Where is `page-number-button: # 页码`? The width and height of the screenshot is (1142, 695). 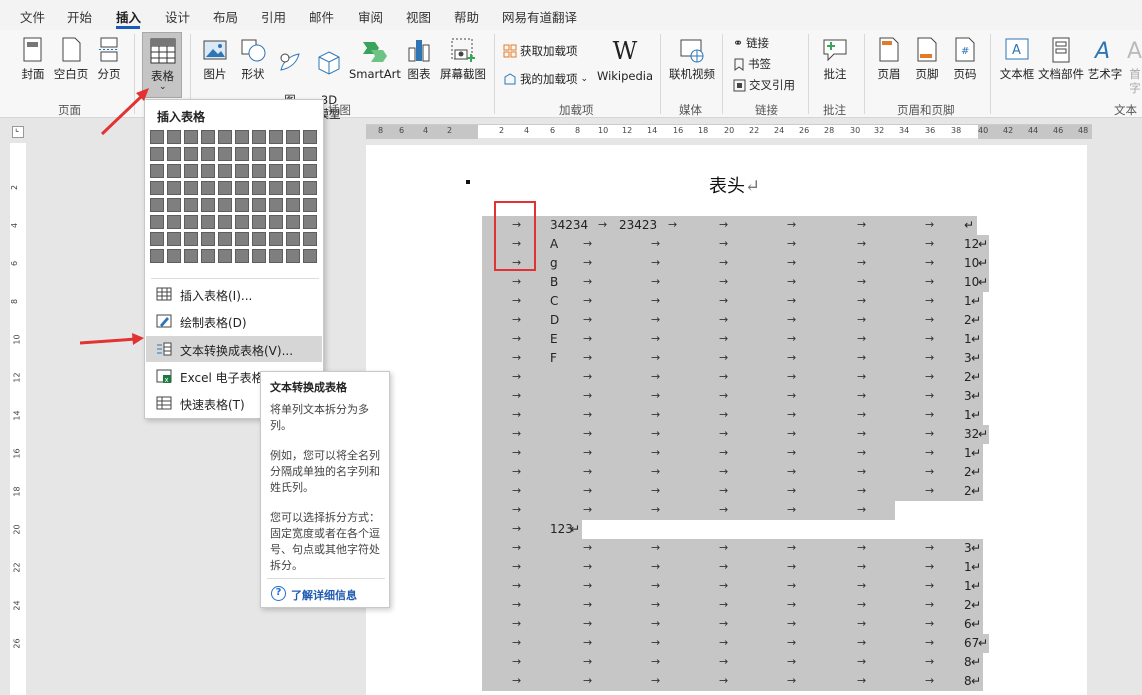
page-number-button: # 页码 is located at coordinates (965, 58).